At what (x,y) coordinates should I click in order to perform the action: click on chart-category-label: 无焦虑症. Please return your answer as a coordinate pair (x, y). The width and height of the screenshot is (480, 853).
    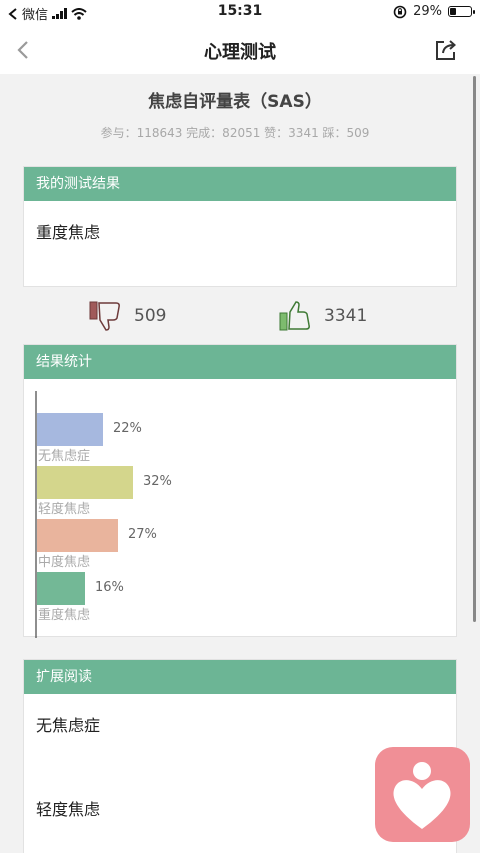
    Looking at the image, I should click on (64, 456).